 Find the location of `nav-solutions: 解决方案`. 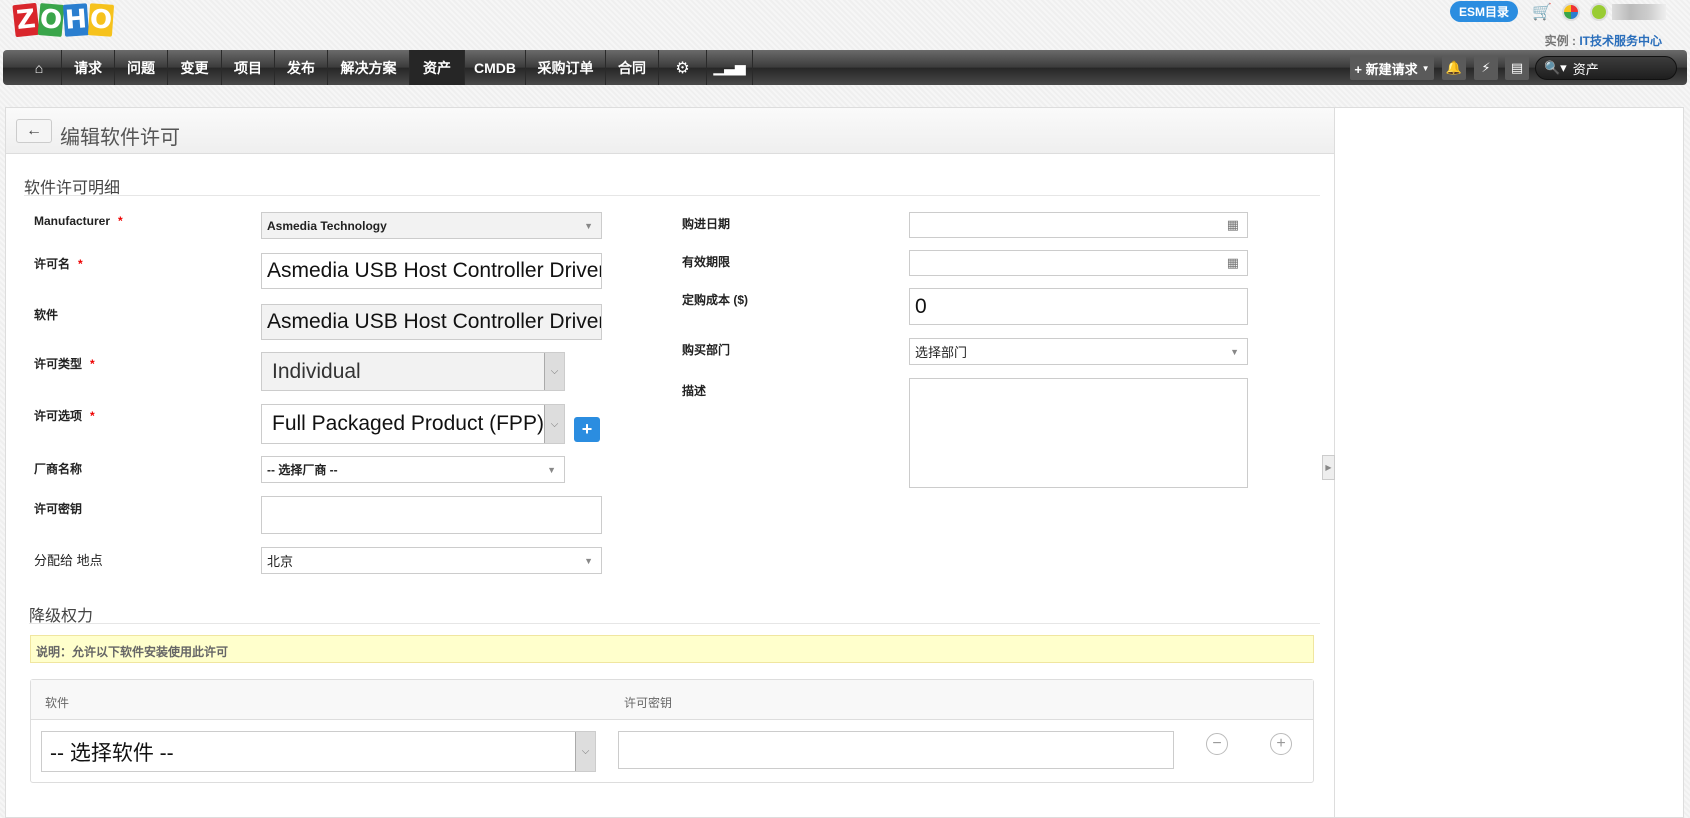

nav-solutions: 解决方案 is located at coordinates (369, 67).